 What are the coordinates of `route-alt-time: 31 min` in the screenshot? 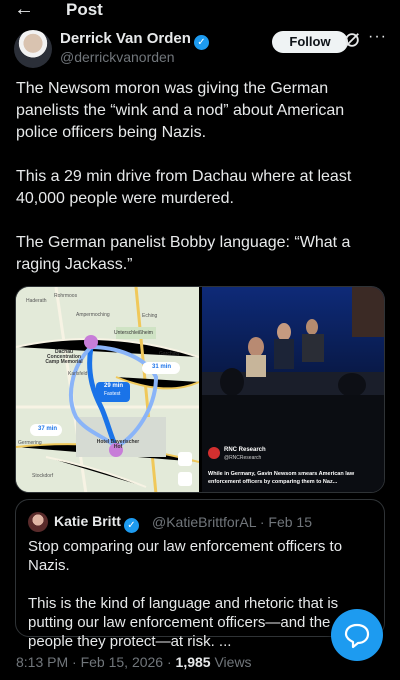 It's located at (162, 367).